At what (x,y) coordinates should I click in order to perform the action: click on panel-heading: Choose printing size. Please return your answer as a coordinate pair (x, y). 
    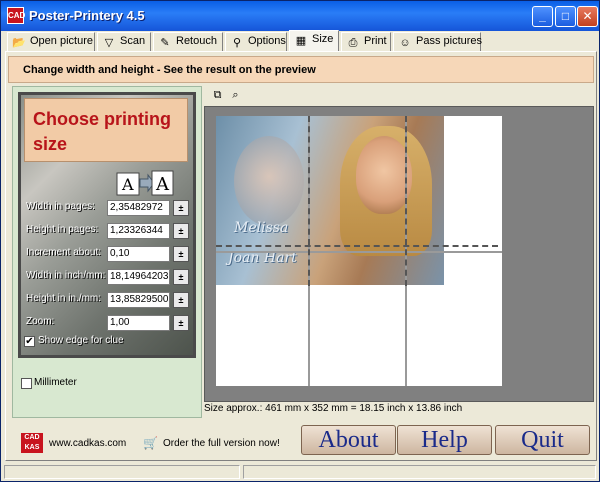
    Looking at the image, I should click on (102, 131).